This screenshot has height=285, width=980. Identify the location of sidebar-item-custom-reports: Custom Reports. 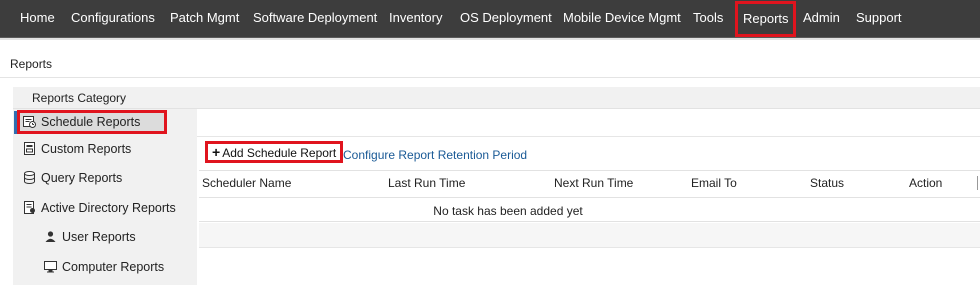
(77, 149).